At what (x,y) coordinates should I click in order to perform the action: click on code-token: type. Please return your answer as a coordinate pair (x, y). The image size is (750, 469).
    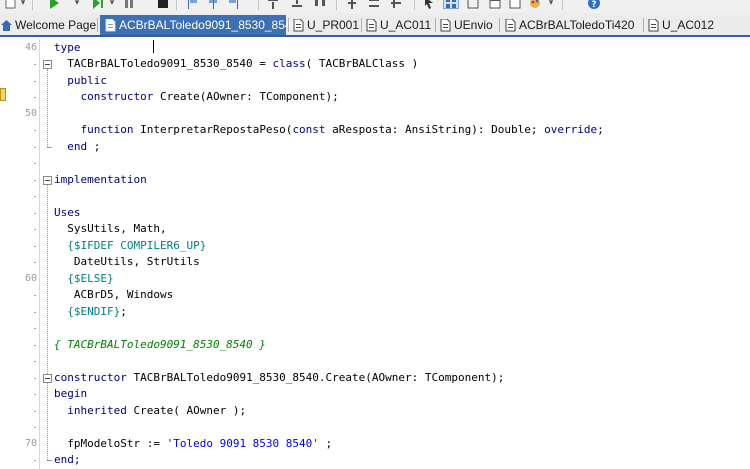
    Looking at the image, I should click on (67, 47).